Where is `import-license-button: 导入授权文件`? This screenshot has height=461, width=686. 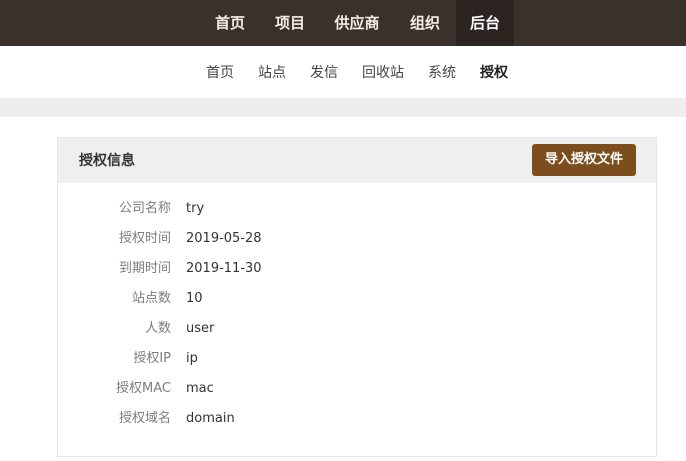
import-license-button: 导入授权文件 is located at coordinates (584, 160).